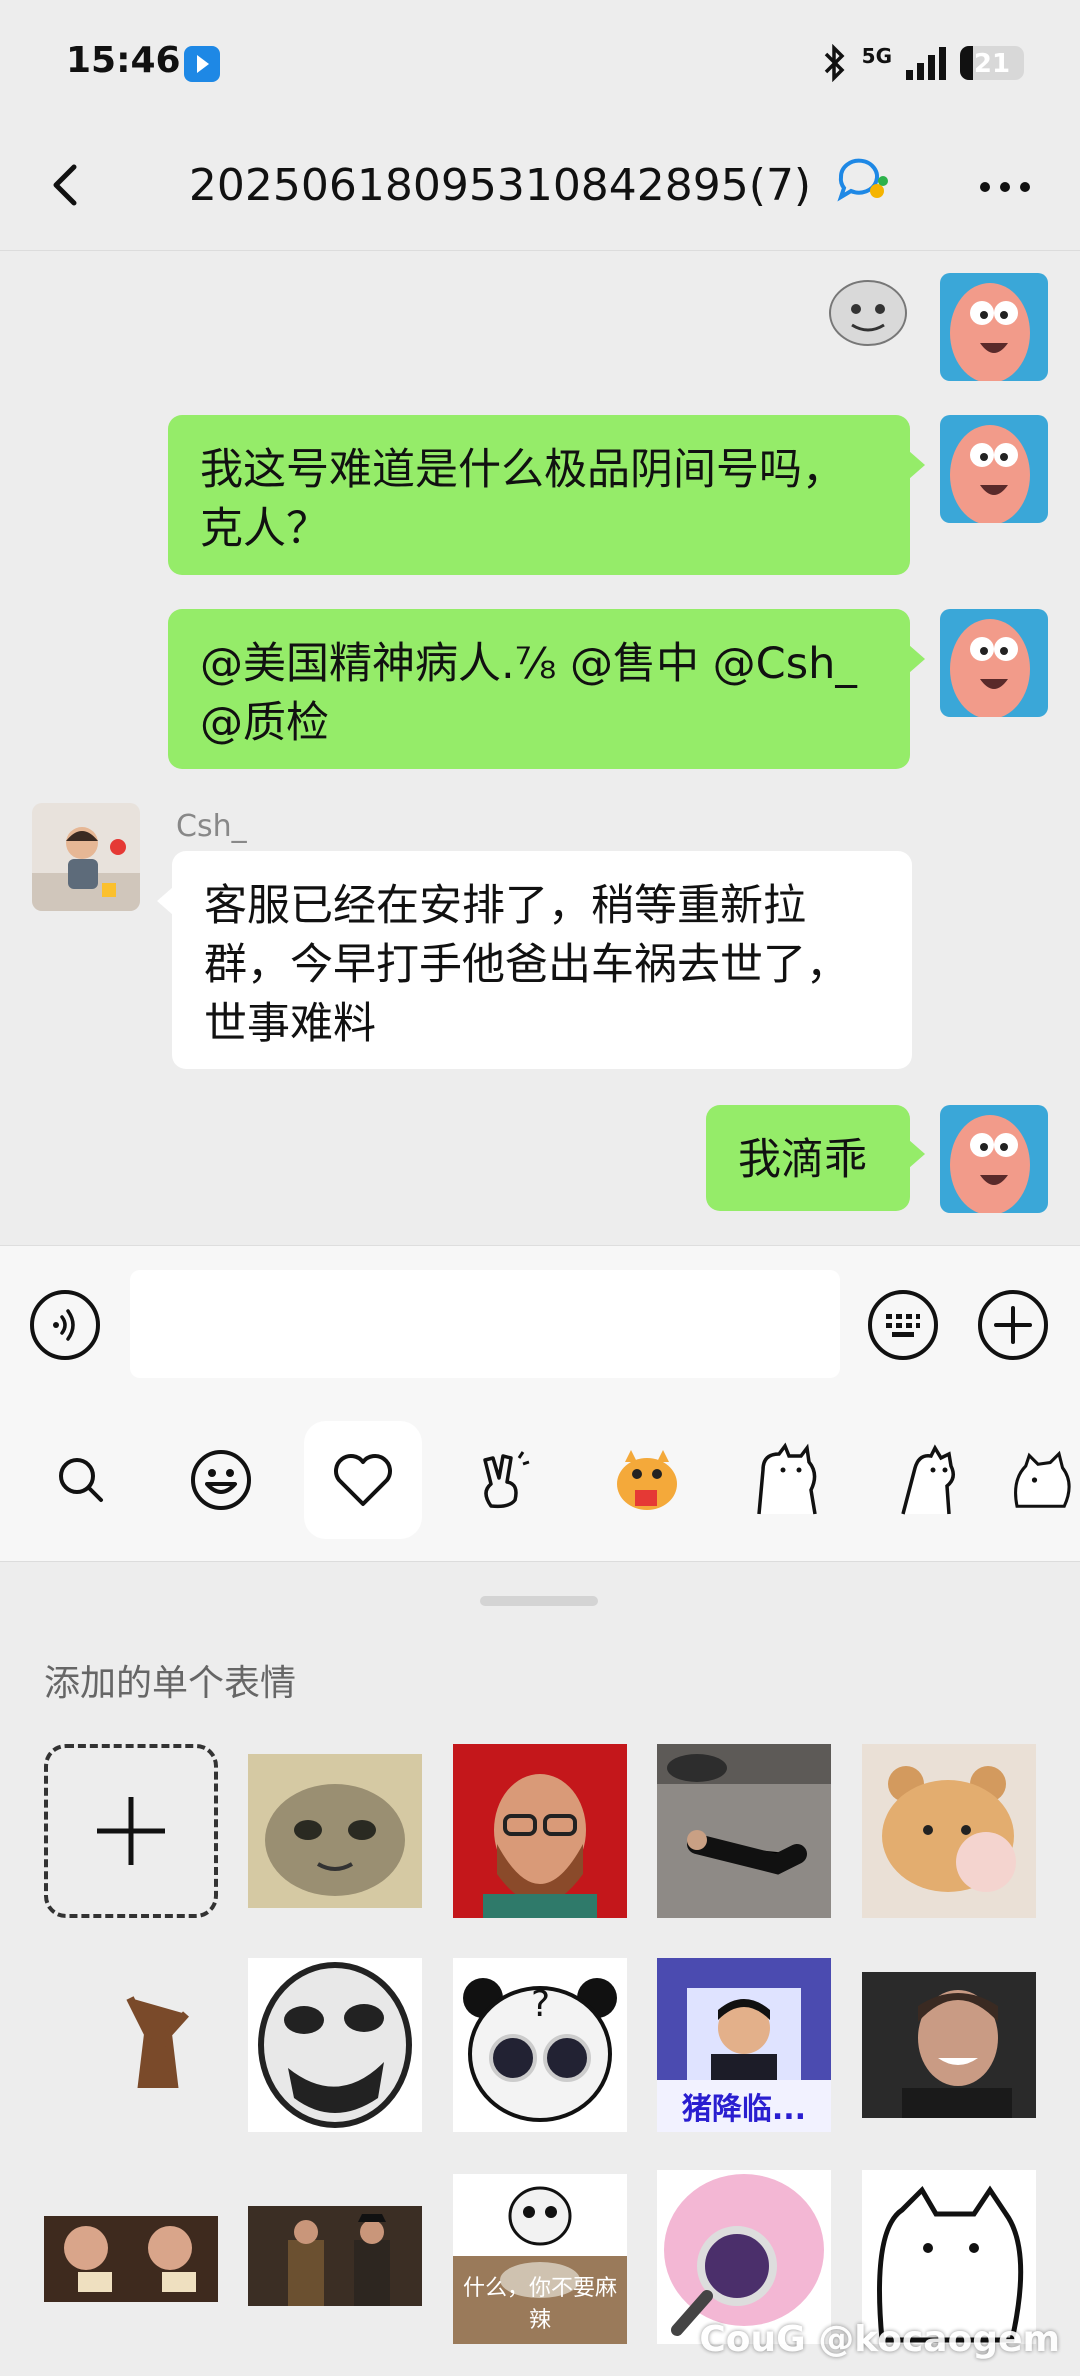 The image size is (1080, 2376). I want to click on sticker-tab-dragon, so click(647, 1480).